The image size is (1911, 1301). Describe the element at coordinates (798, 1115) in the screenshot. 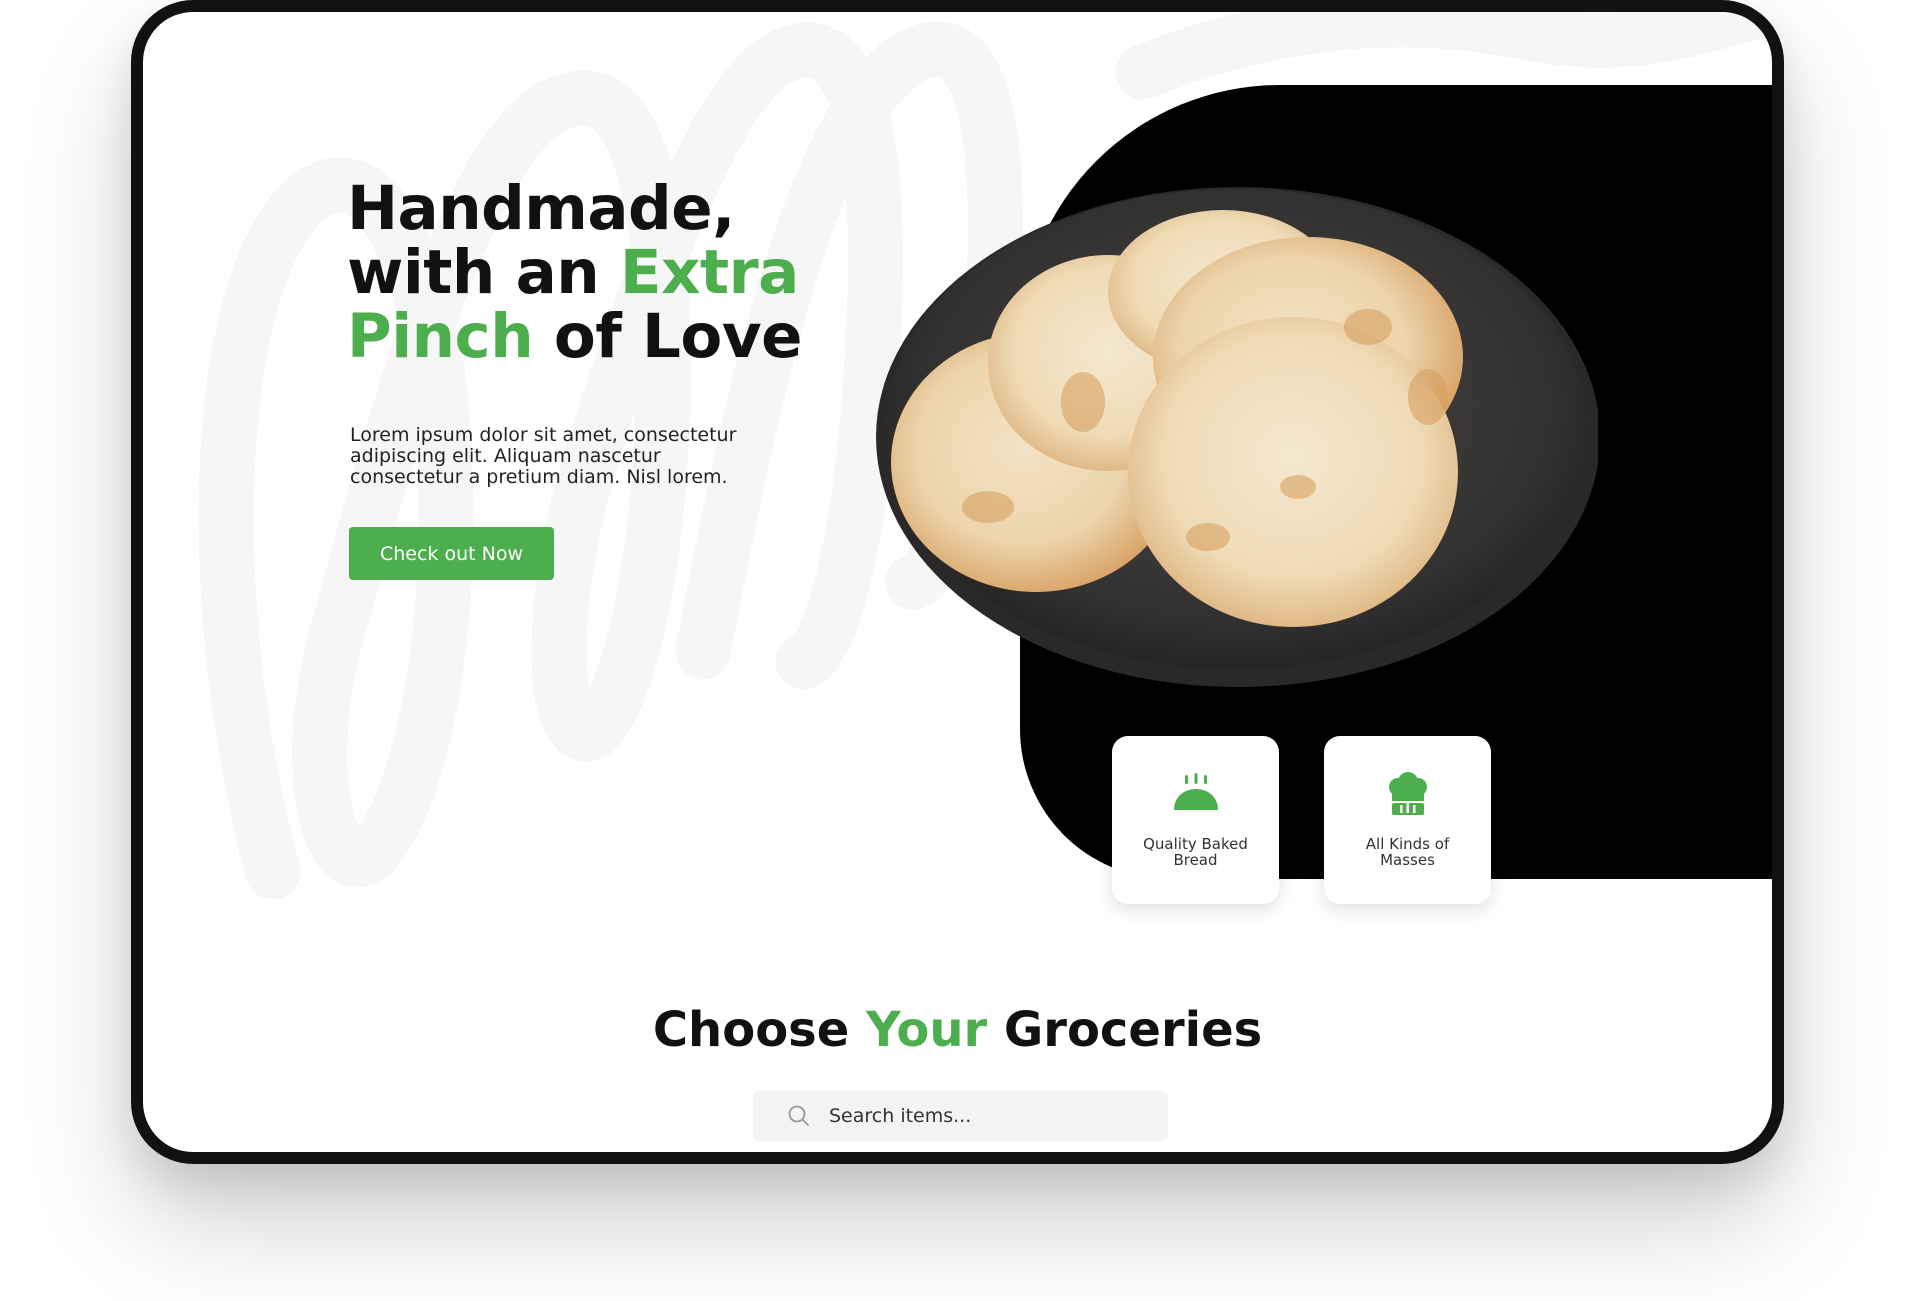

I see `search-icon` at that location.